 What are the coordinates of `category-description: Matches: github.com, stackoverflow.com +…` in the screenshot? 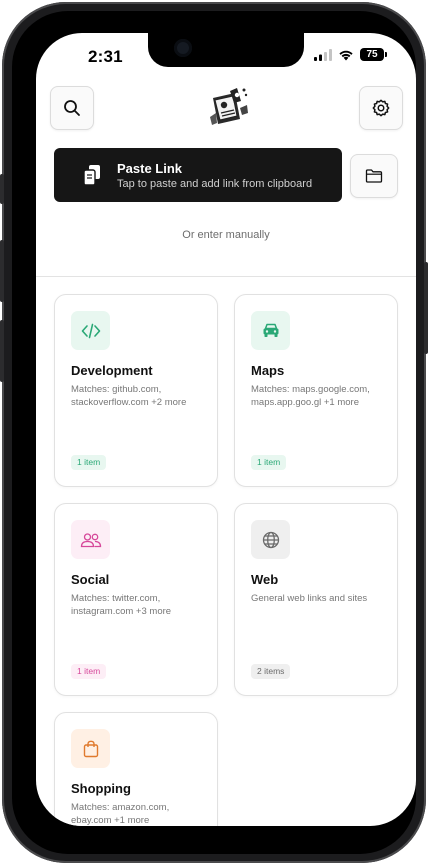 It's located at (129, 396).